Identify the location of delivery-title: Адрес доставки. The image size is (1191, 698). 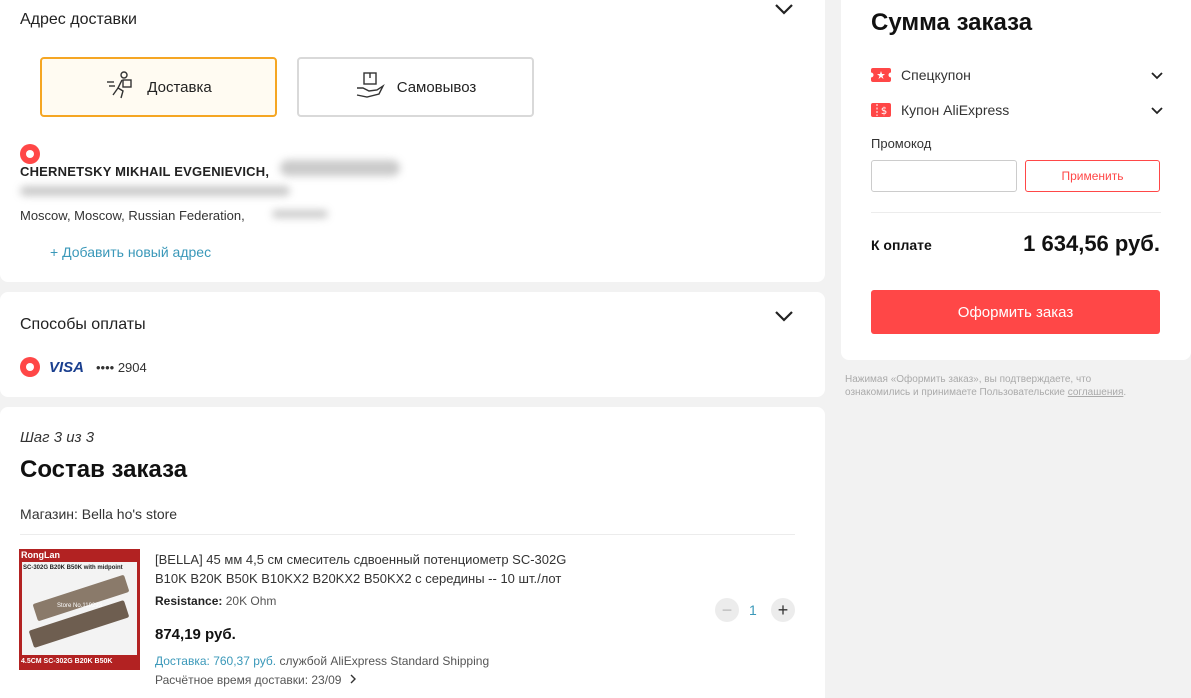
(78, 19).